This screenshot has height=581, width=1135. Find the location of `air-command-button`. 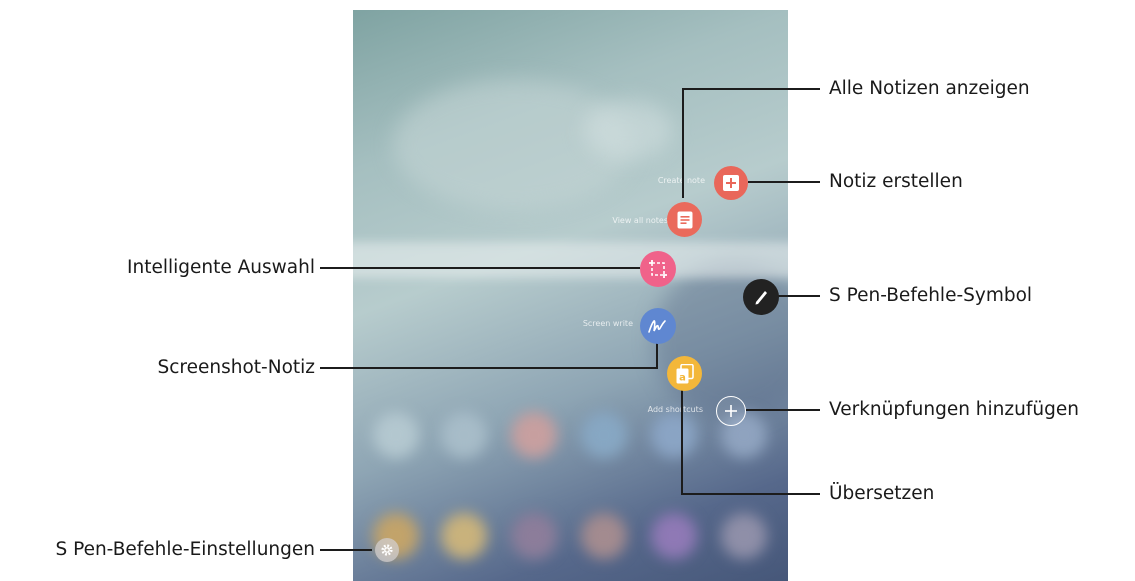

air-command-button is located at coordinates (761, 297).